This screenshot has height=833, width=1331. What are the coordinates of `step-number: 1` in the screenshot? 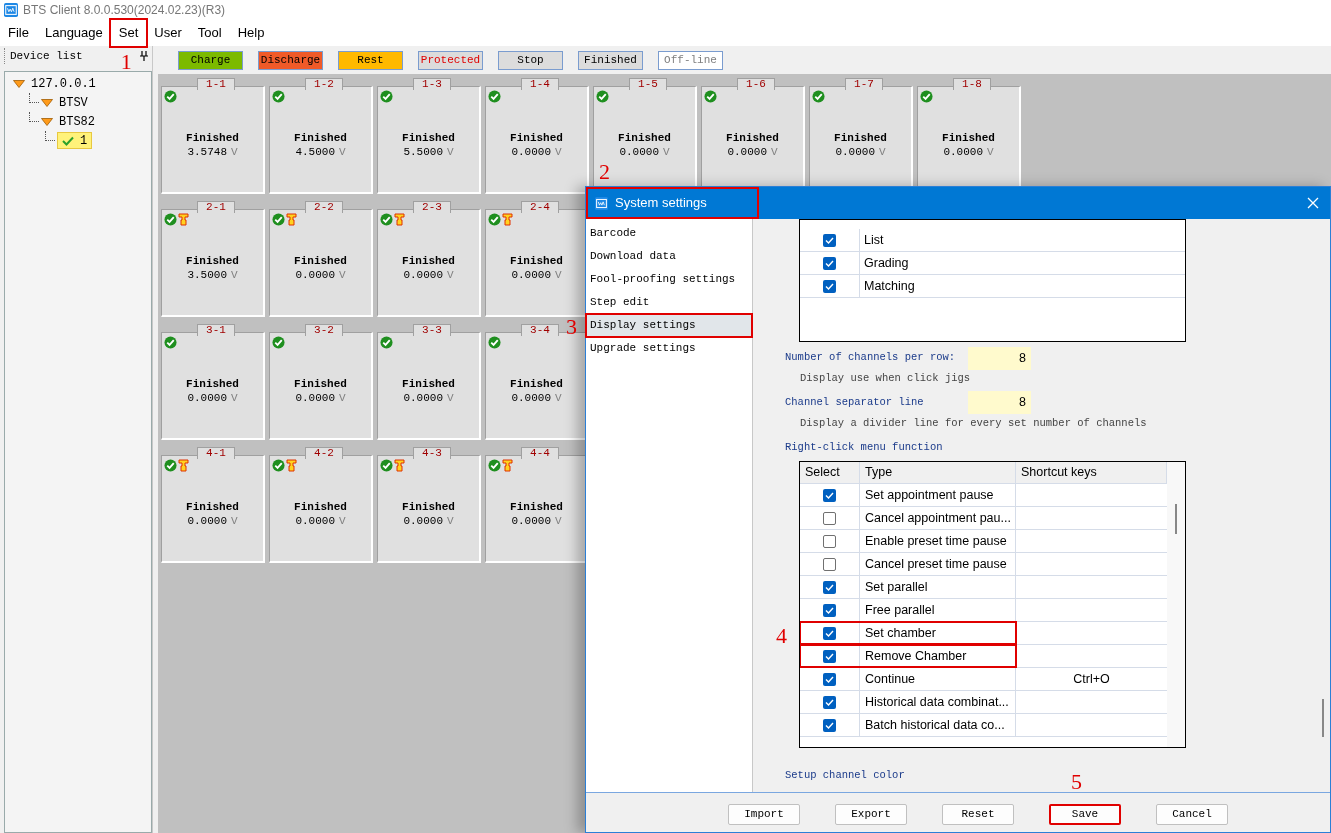 It's located at (126, 62).